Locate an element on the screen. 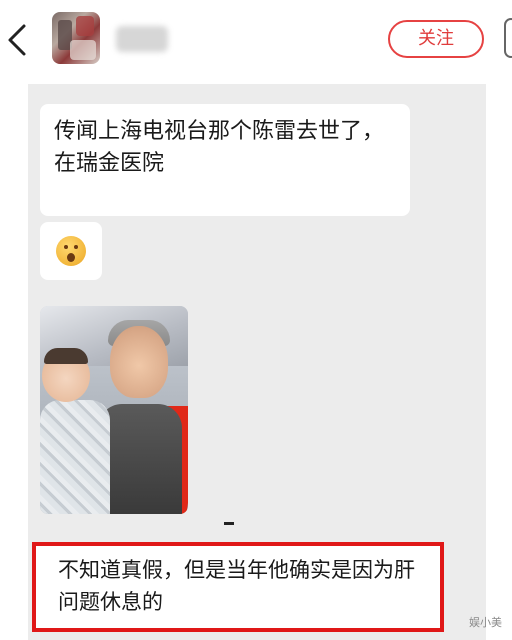 The height and width of the screenshot is (640, 512). username: 京会 is located at coordinates (142, 39).